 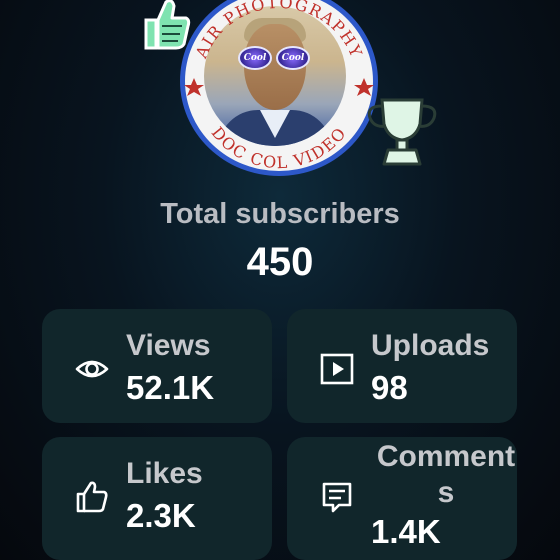 I want to click on thumbs-up-sticker-icon, so click(x=167, y=25).